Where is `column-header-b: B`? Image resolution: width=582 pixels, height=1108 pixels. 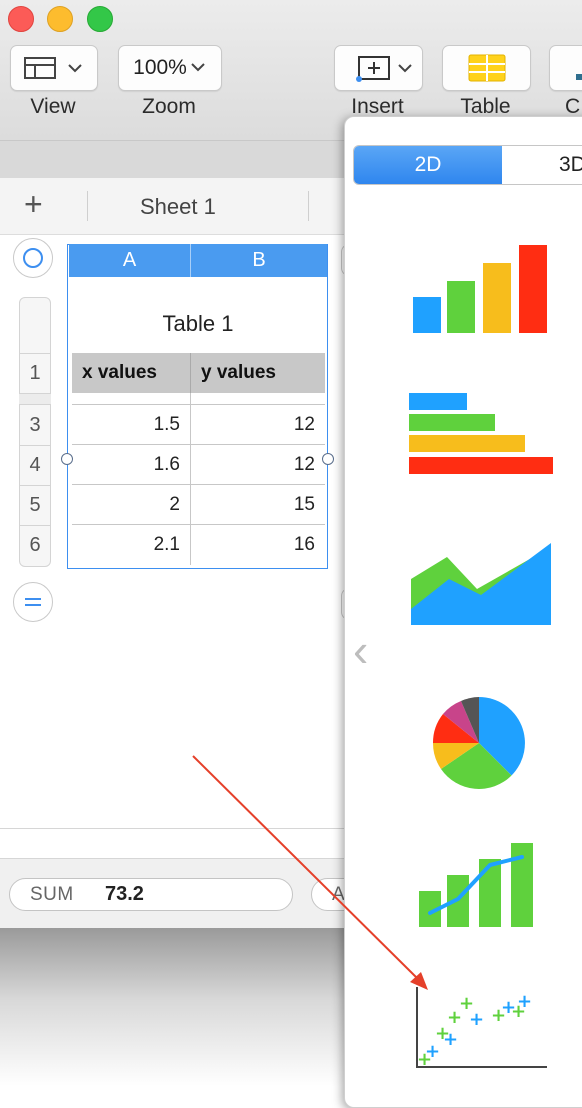 column-header-b: B is located at coordinates (259, 260).